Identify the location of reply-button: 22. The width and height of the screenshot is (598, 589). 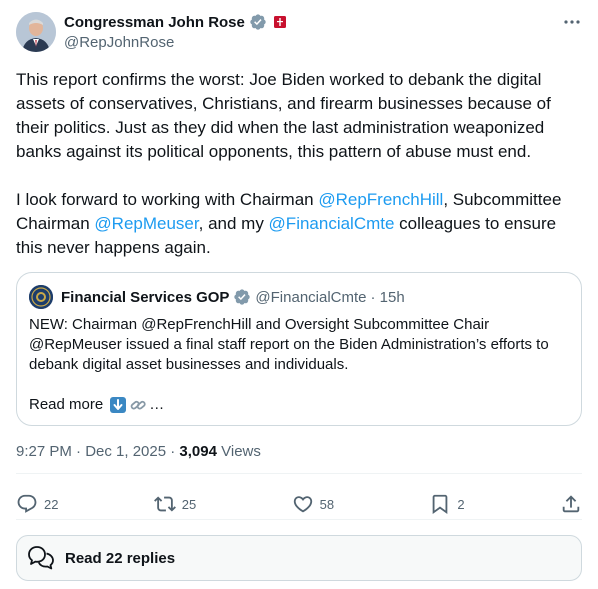
(37, 504).